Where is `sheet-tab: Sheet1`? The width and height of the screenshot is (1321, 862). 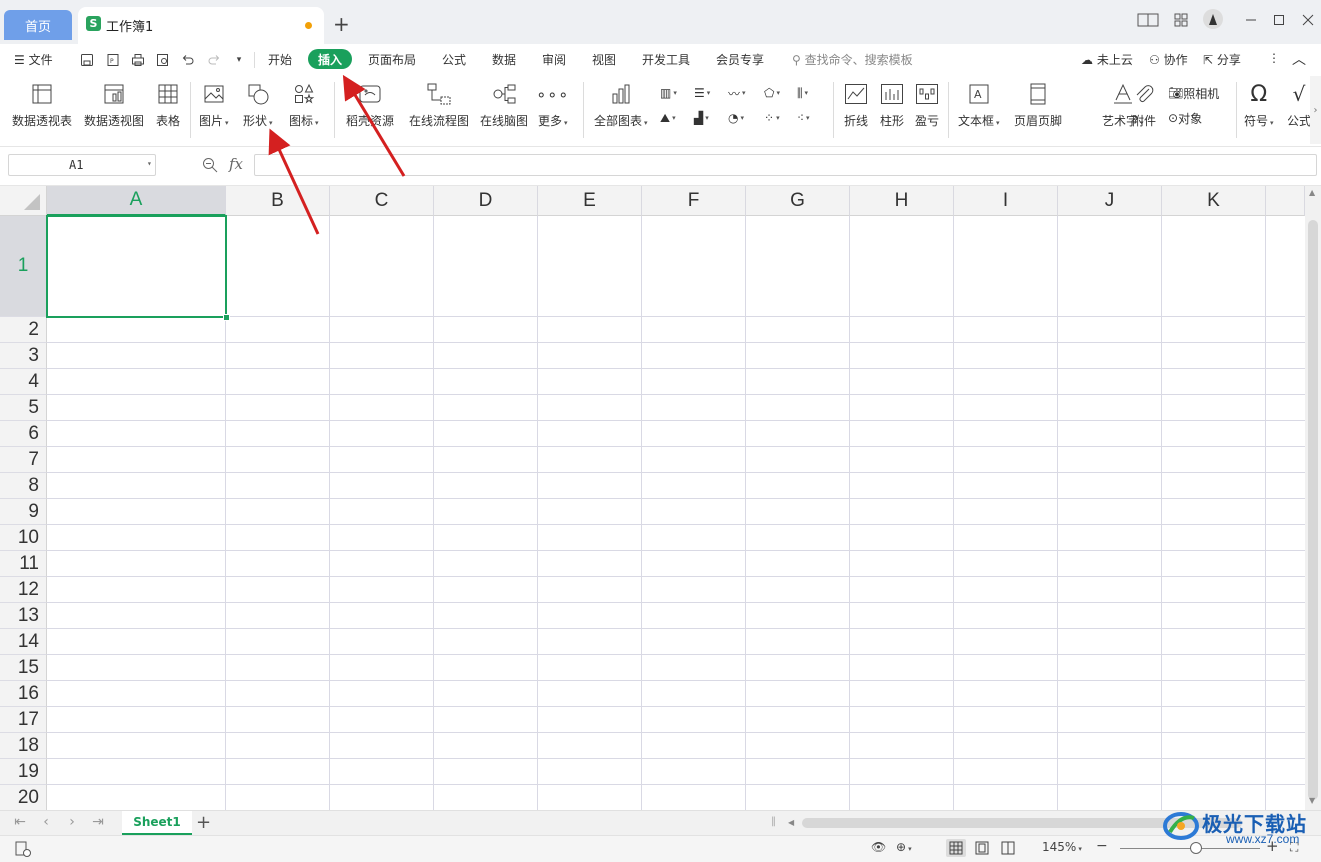
sheet-tab: Sheet1 is located at coordinates (157, 823).